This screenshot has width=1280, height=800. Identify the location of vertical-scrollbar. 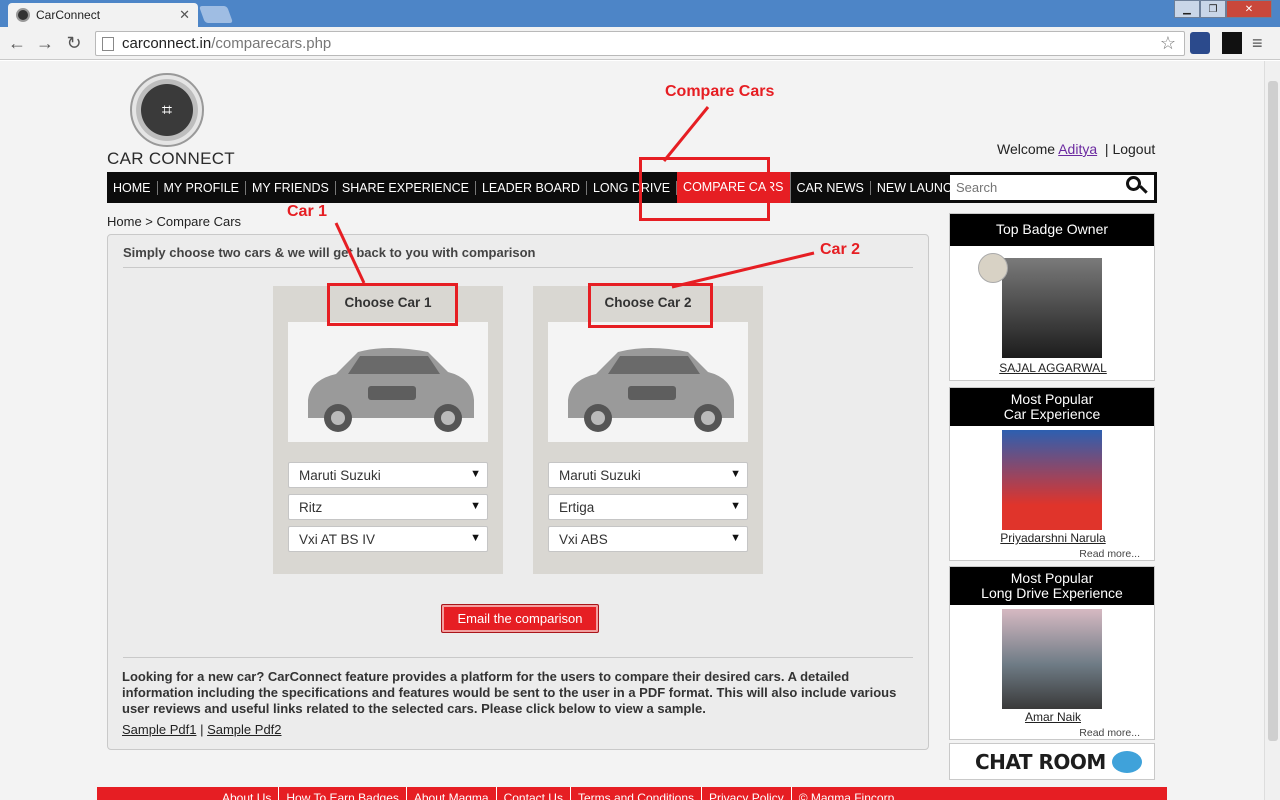
(1272, 430).